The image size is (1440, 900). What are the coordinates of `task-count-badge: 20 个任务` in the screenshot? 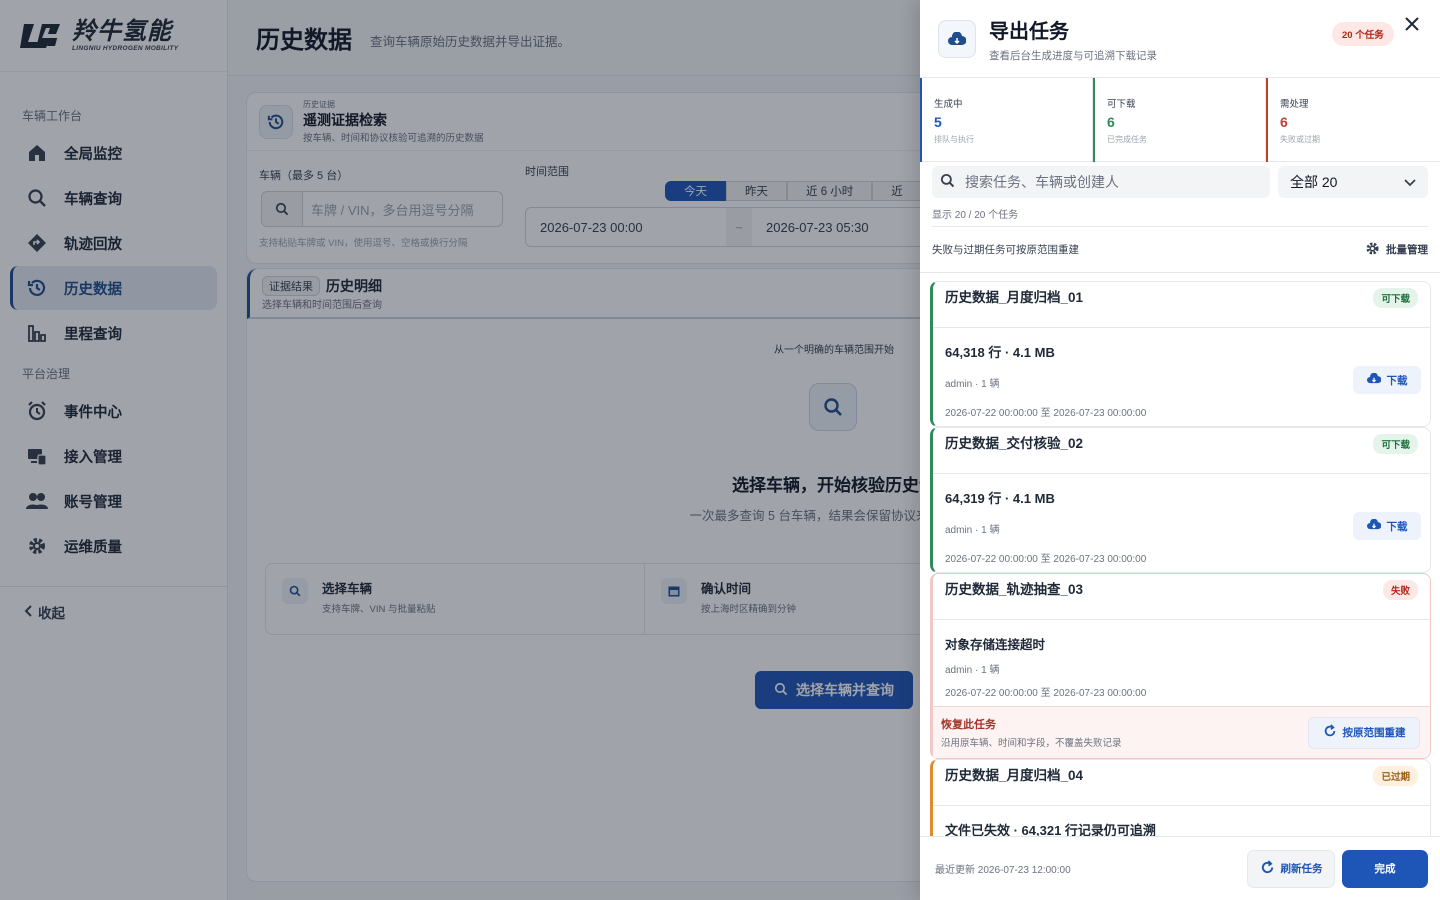 It's located at (1363, 34).